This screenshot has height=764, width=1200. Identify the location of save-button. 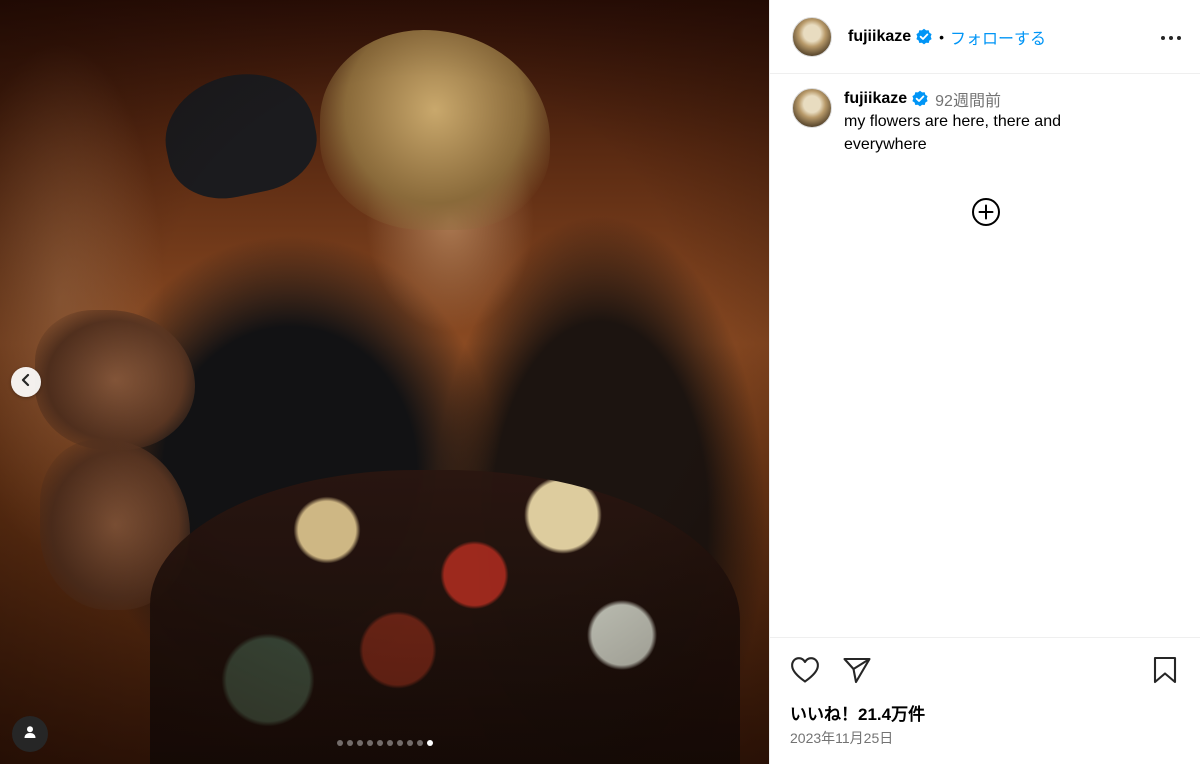
(1165, 672).